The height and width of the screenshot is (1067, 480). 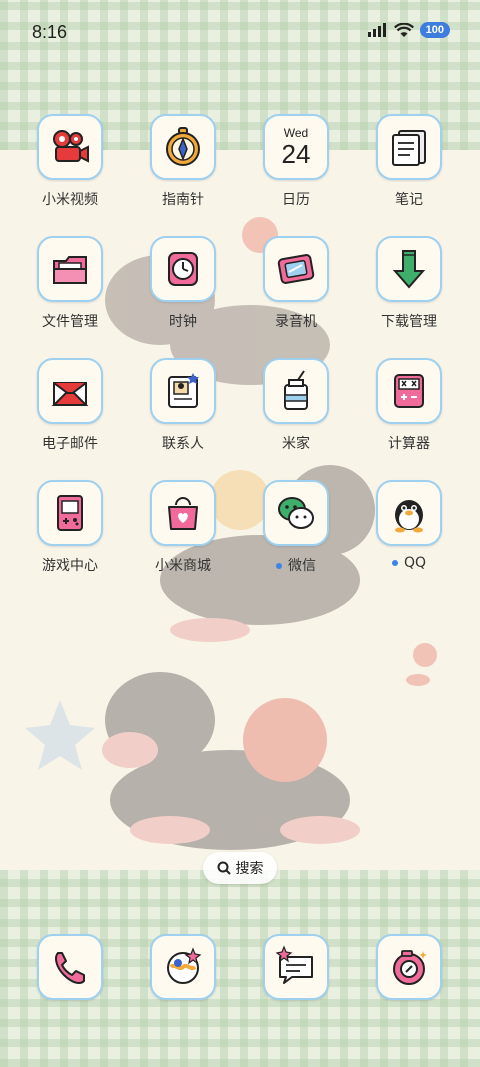 I want to click on app-mijia: 米家, so click(x=296, y=408).